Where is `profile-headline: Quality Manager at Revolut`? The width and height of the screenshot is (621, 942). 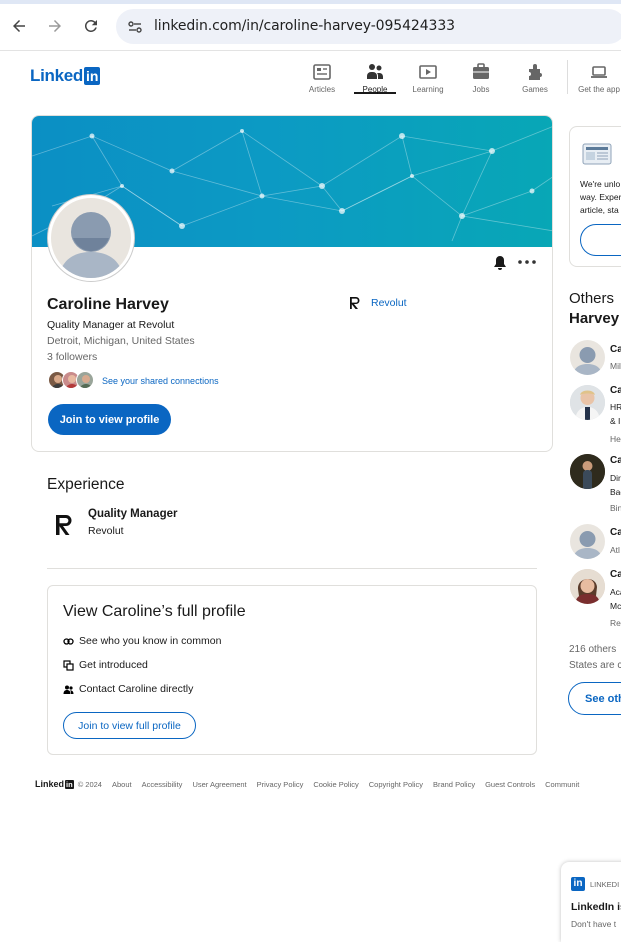
profile-headline: Quality Manager at Revolut is located at coordinates (111, 325).